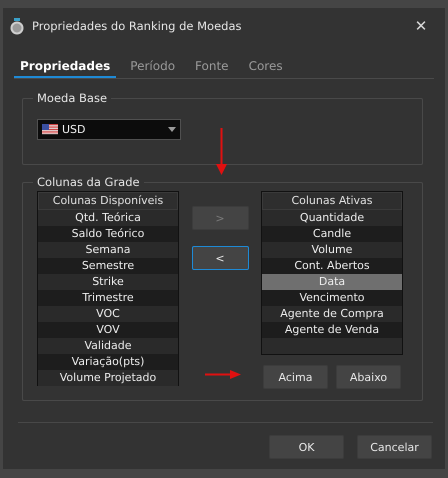 This screenshot has height=478, width=448. Describe the element at coordinates (108, 298) in the screenshot. I see `list-item: Trimestre` at that location.